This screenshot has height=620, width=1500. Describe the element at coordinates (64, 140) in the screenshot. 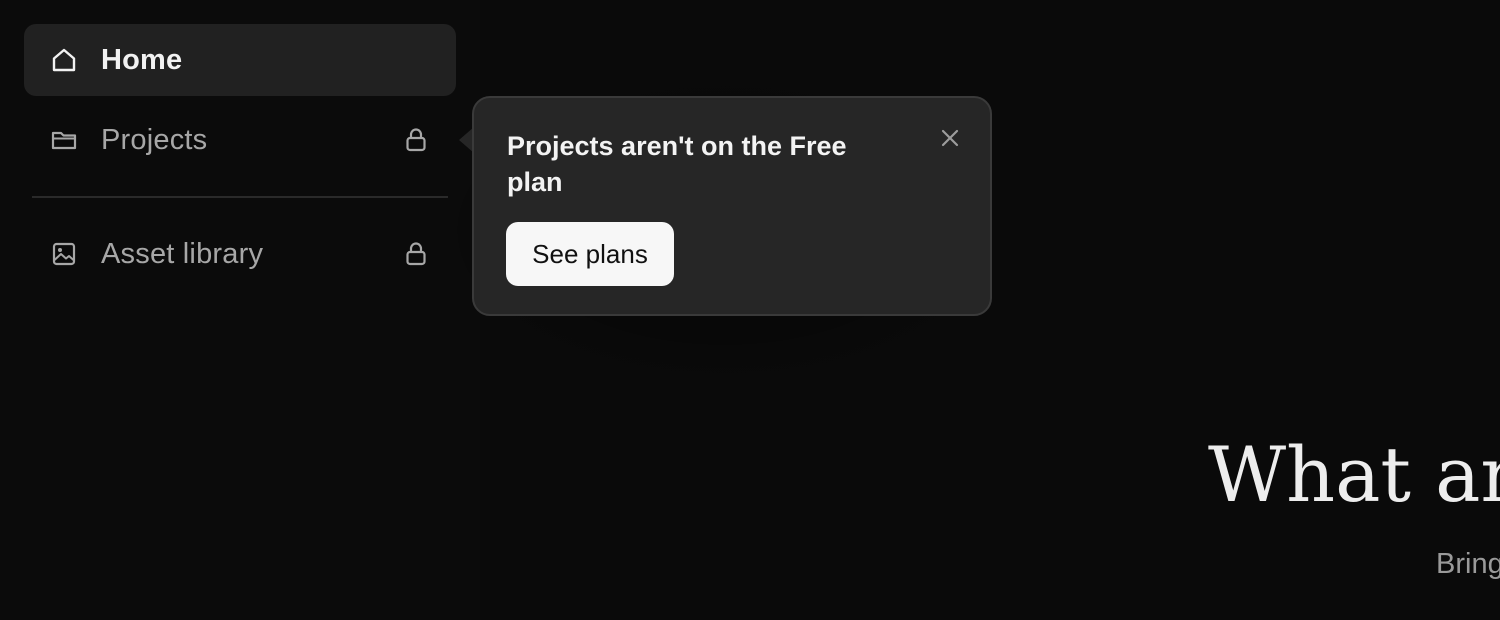

I see `folder-icon` at that location.